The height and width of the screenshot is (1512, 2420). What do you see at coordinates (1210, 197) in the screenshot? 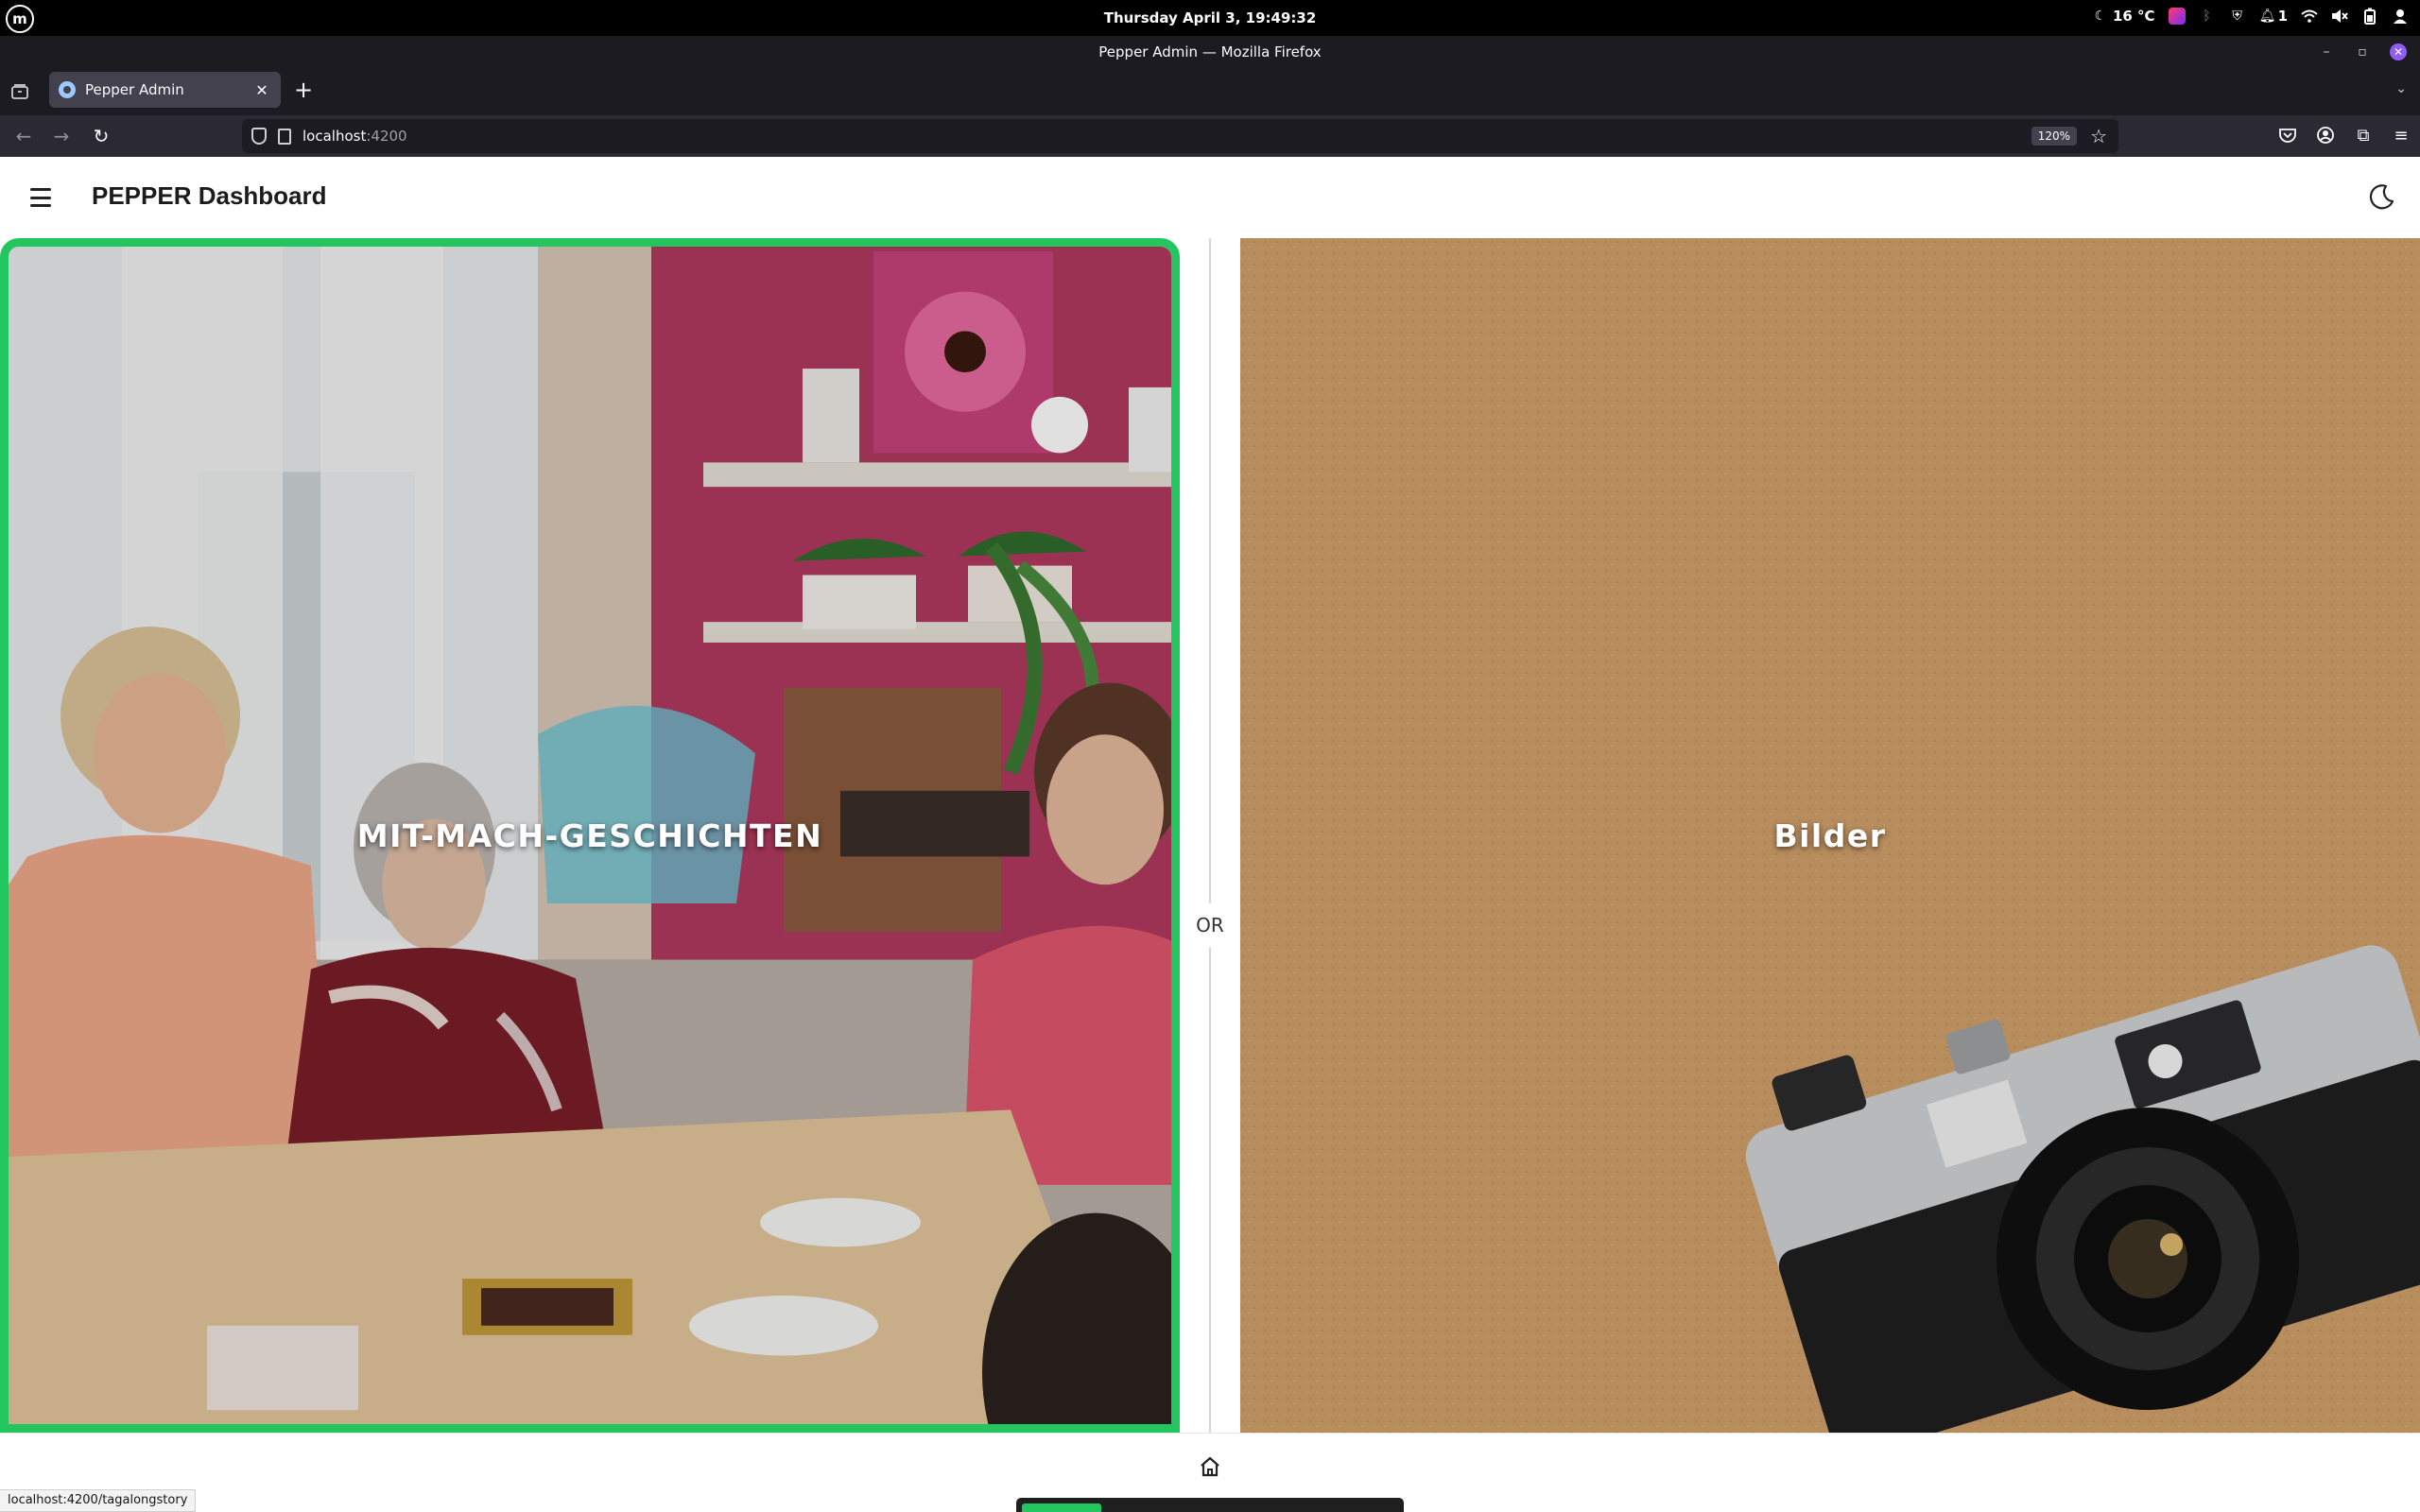
I see `app-header: PEPPER Dashboard` at bounding box center [1210, 197].